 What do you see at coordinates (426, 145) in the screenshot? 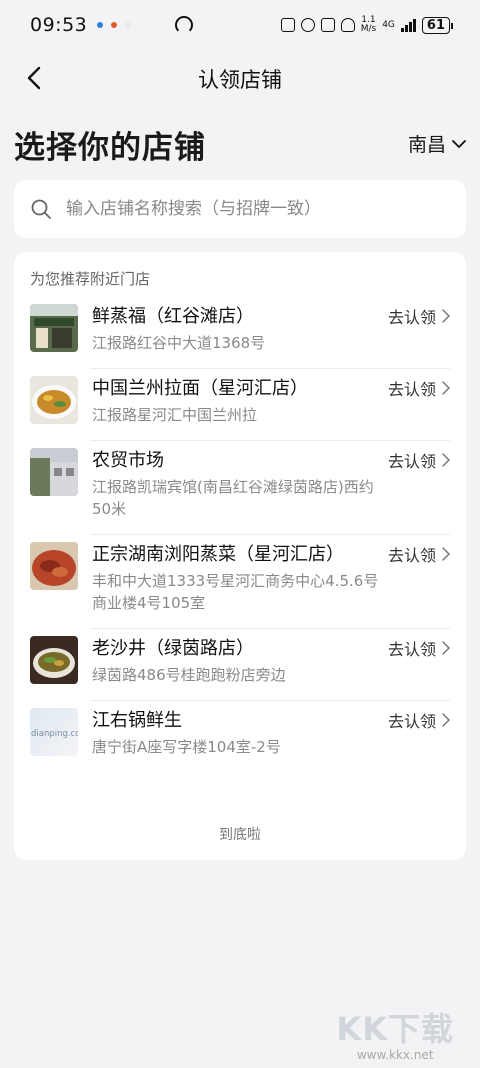
I see `city-label: 南昌` at bounding box center [426, 145].